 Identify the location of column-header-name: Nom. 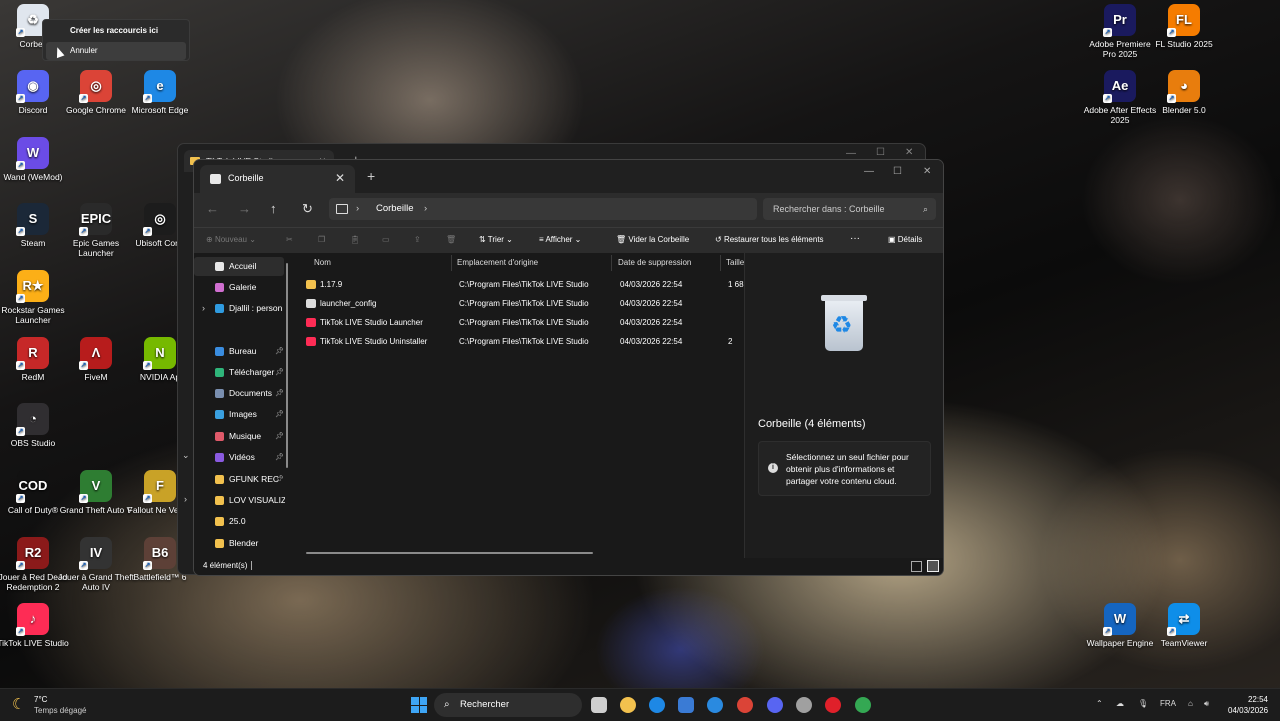
(383, 263).